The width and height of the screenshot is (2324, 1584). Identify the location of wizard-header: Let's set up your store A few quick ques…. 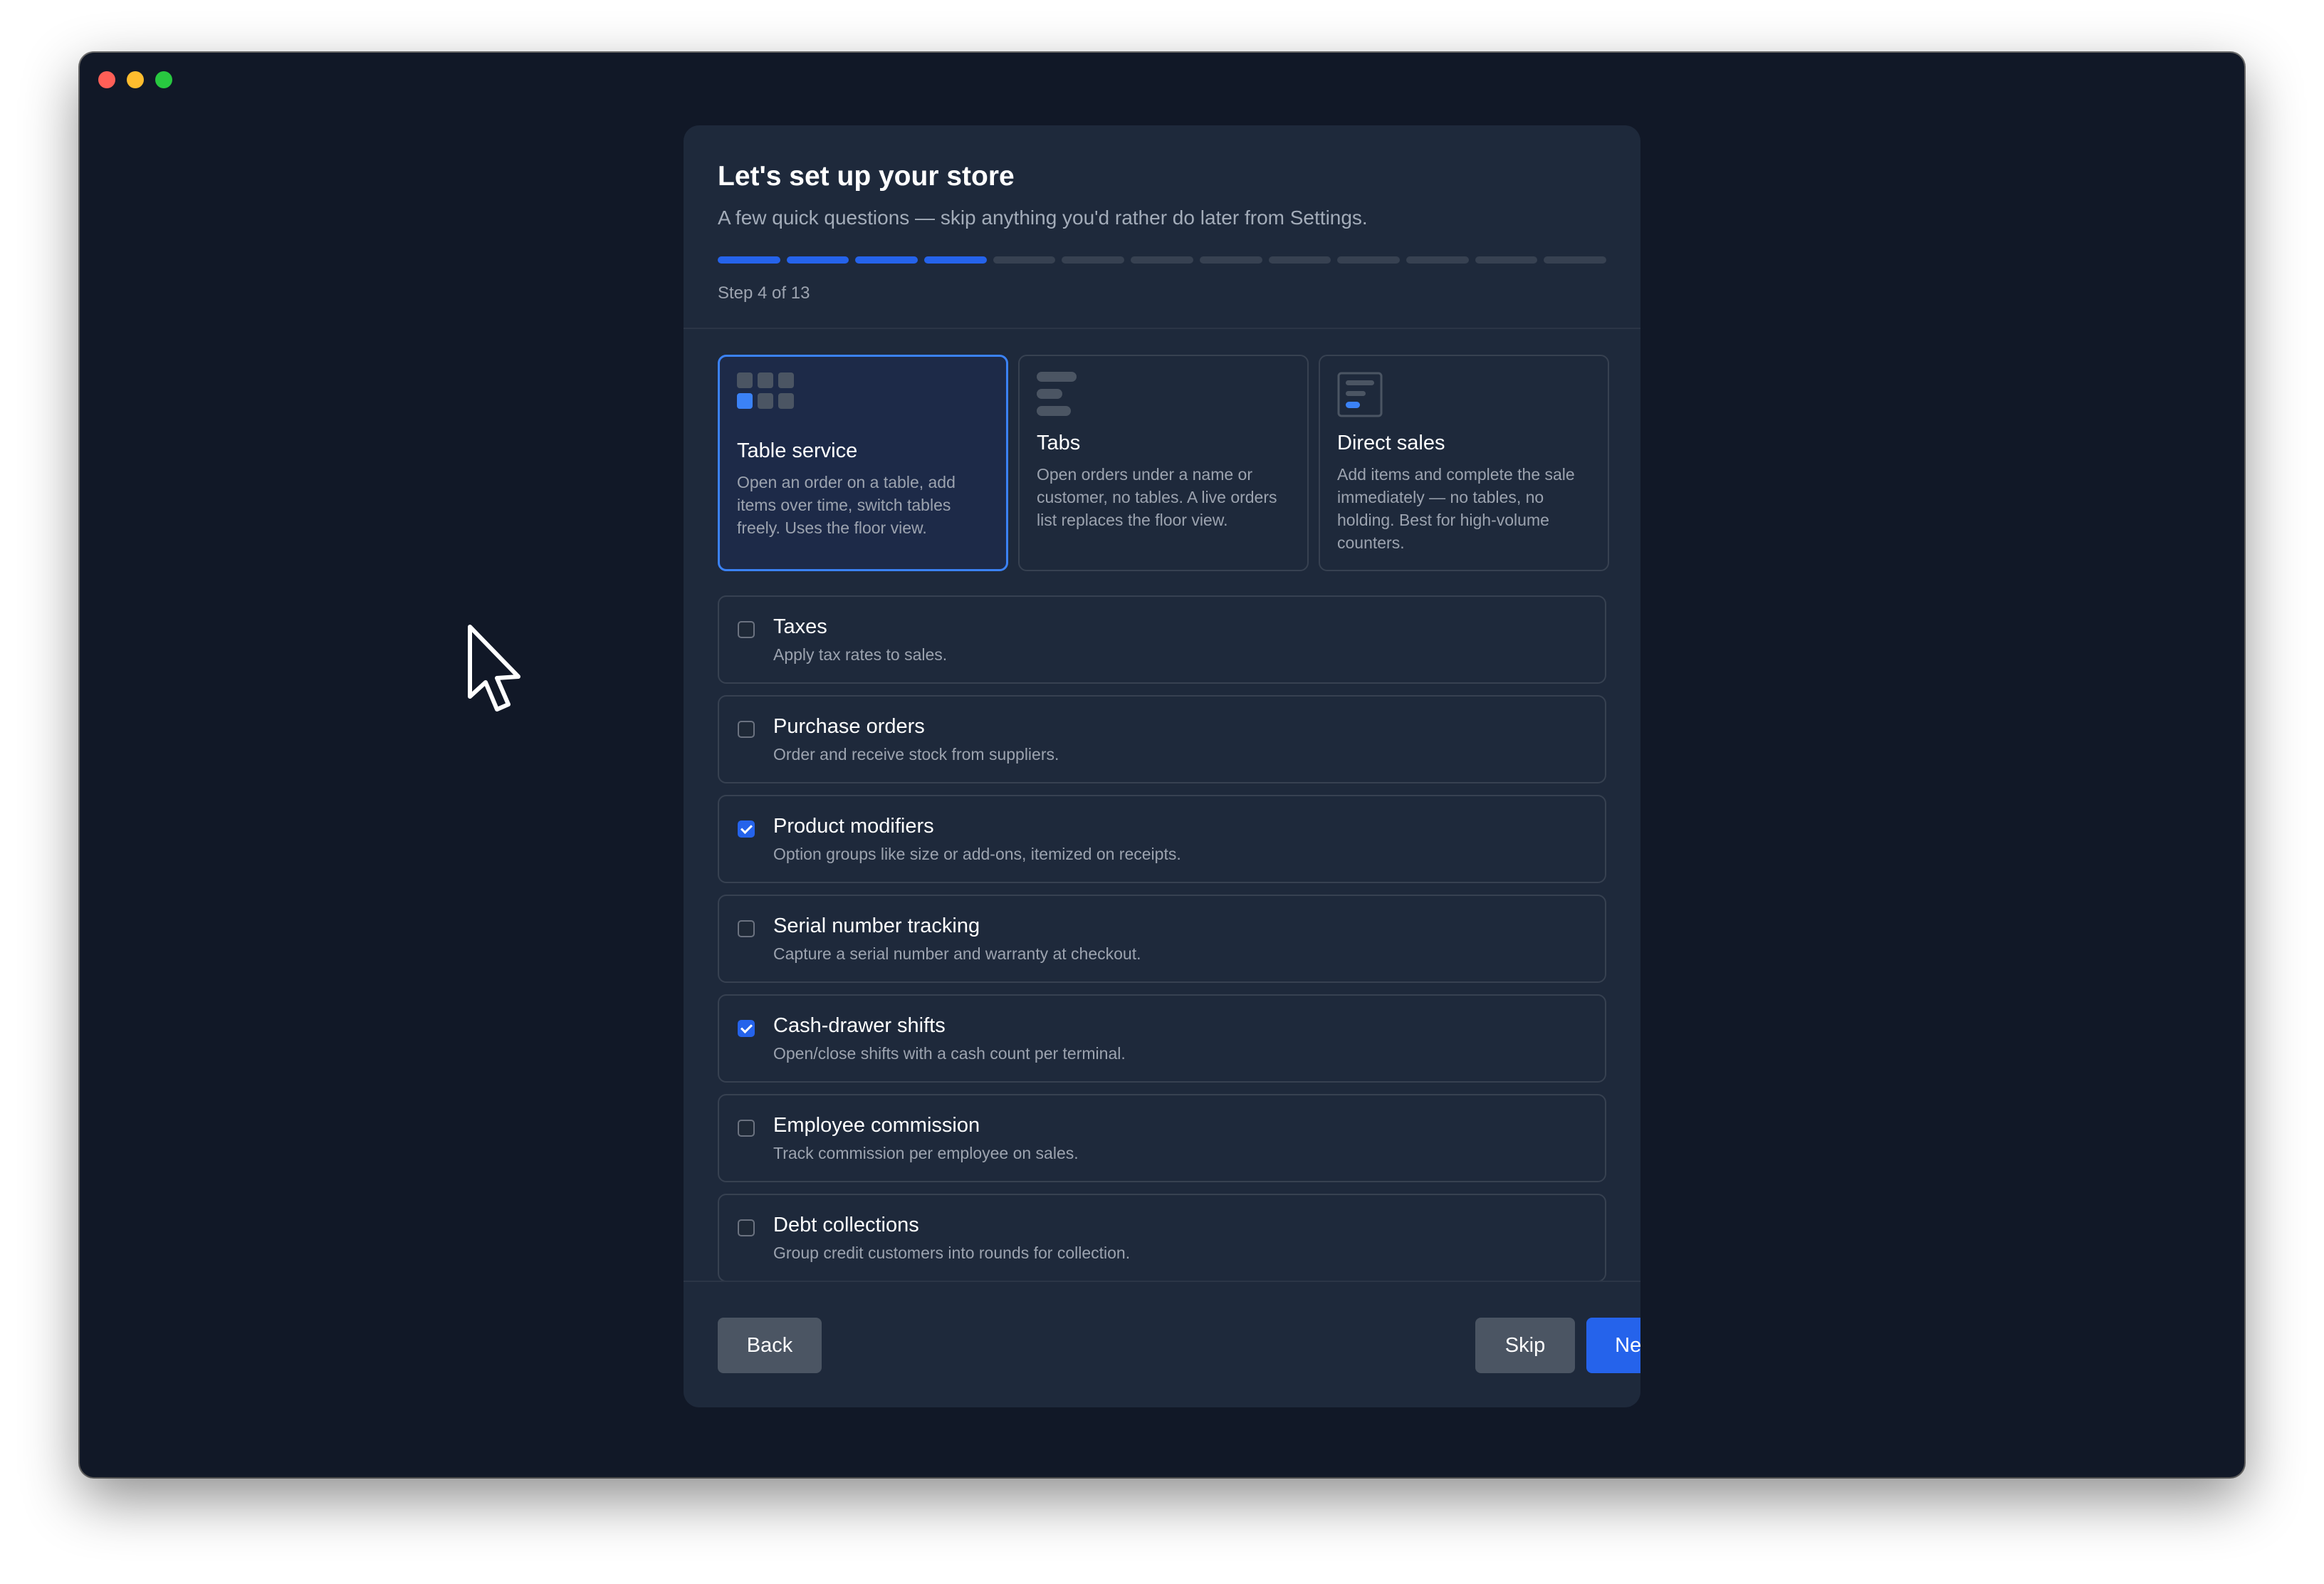
(1162, 227).